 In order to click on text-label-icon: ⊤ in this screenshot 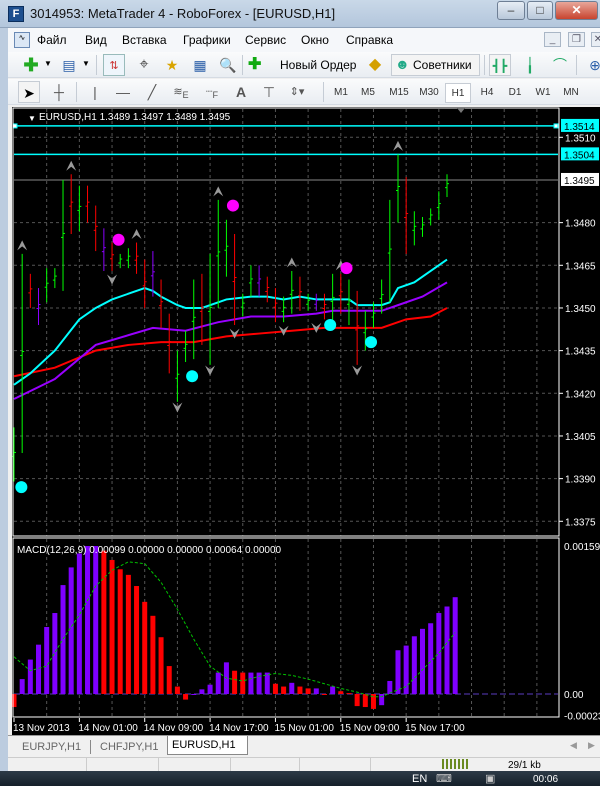, I will do `click(269, 92)`.